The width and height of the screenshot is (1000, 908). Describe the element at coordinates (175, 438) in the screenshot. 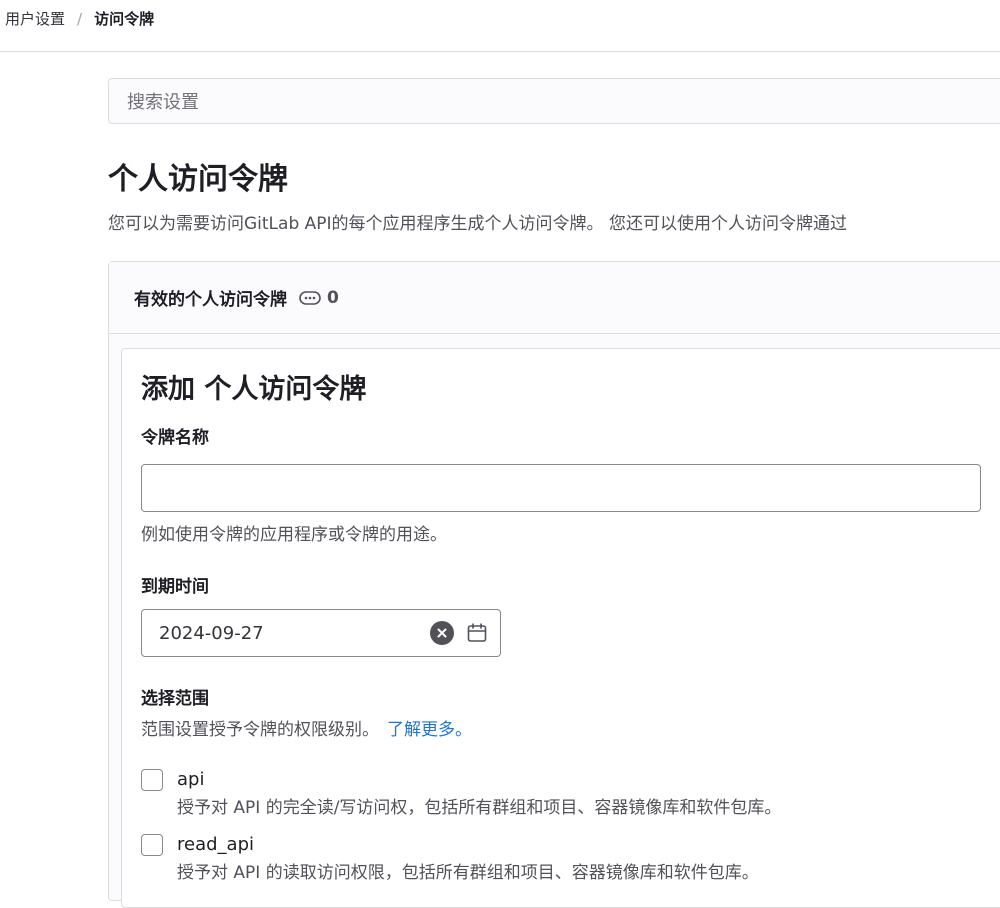

I see `token-name-label: 令牌名称` at that location.